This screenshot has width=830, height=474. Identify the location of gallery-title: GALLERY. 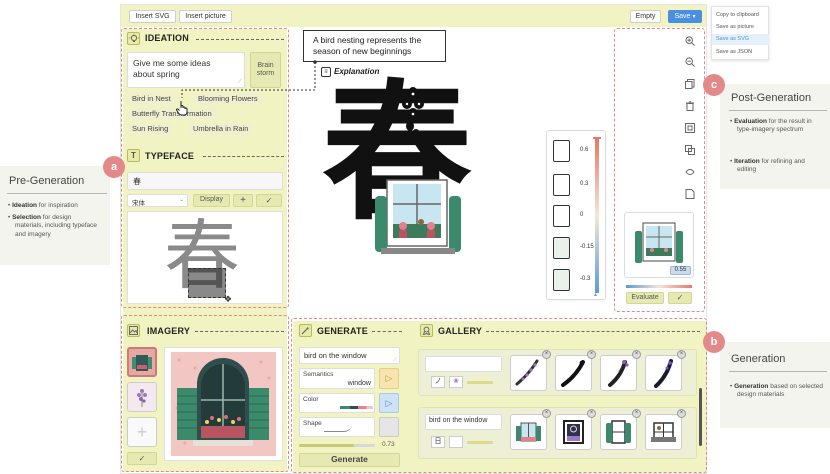
(460, 331).